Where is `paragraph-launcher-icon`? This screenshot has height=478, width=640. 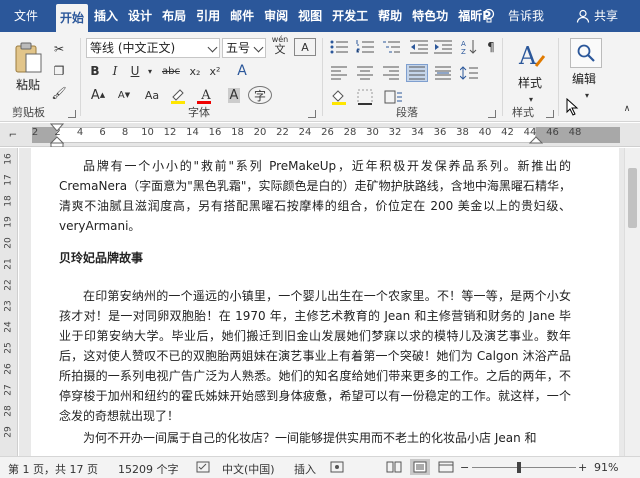
paragraph-launcher-icon is located at coordinates (492, 114).